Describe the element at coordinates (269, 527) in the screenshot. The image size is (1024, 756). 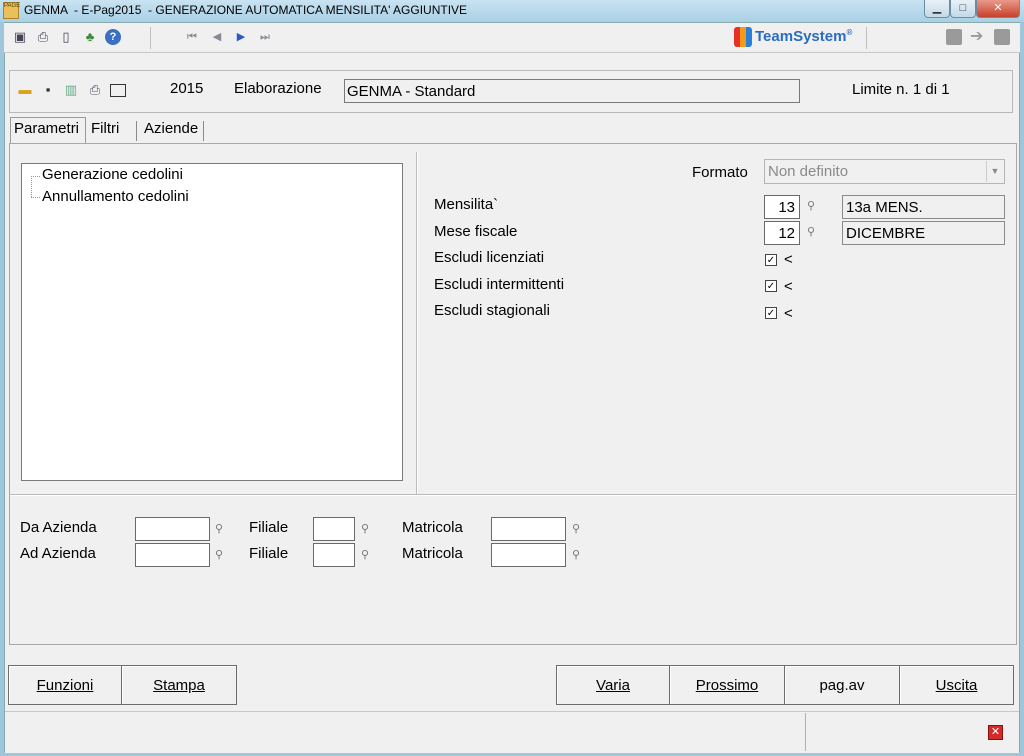
I see `filiale-label: Filiale` at that location.